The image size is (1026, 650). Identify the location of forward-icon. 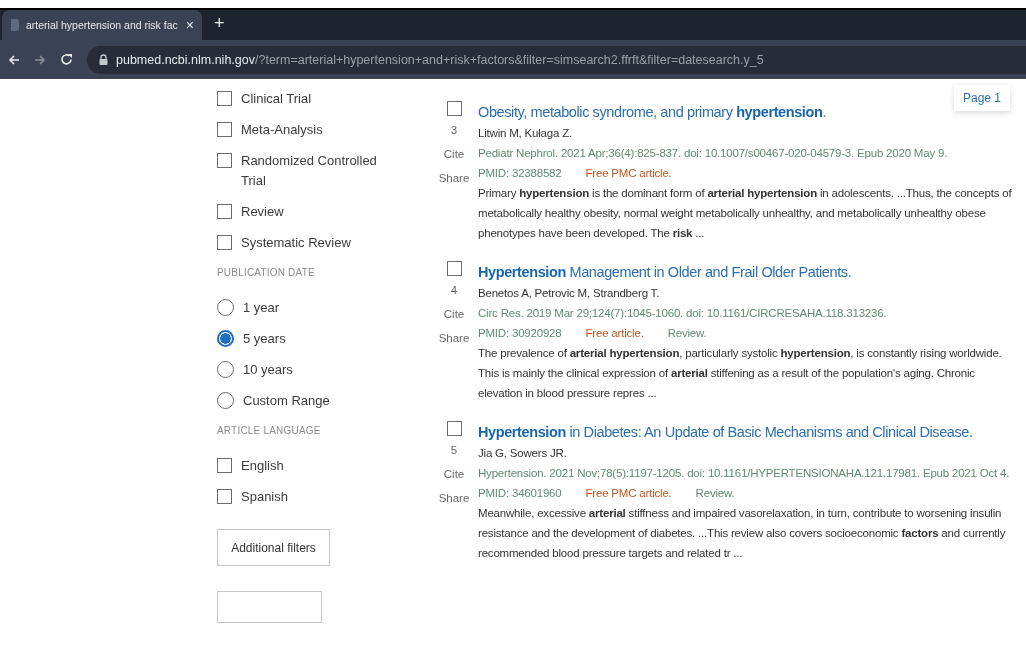
(40, 59).